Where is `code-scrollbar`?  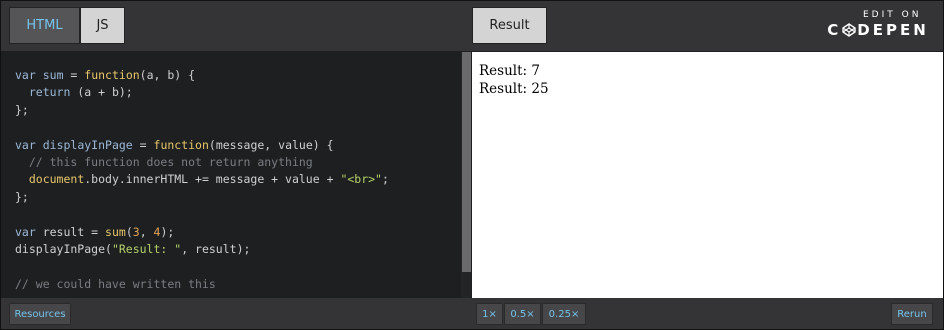 code-scrollbar is located at coordinates (466, 175).